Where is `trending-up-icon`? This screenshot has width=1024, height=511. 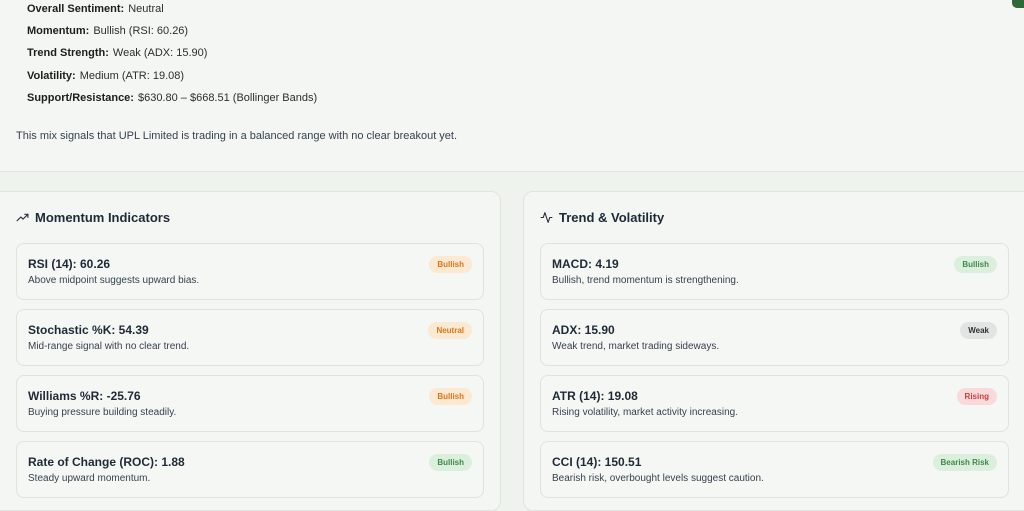 trending-up-icon is located at coordinates (22, 217).